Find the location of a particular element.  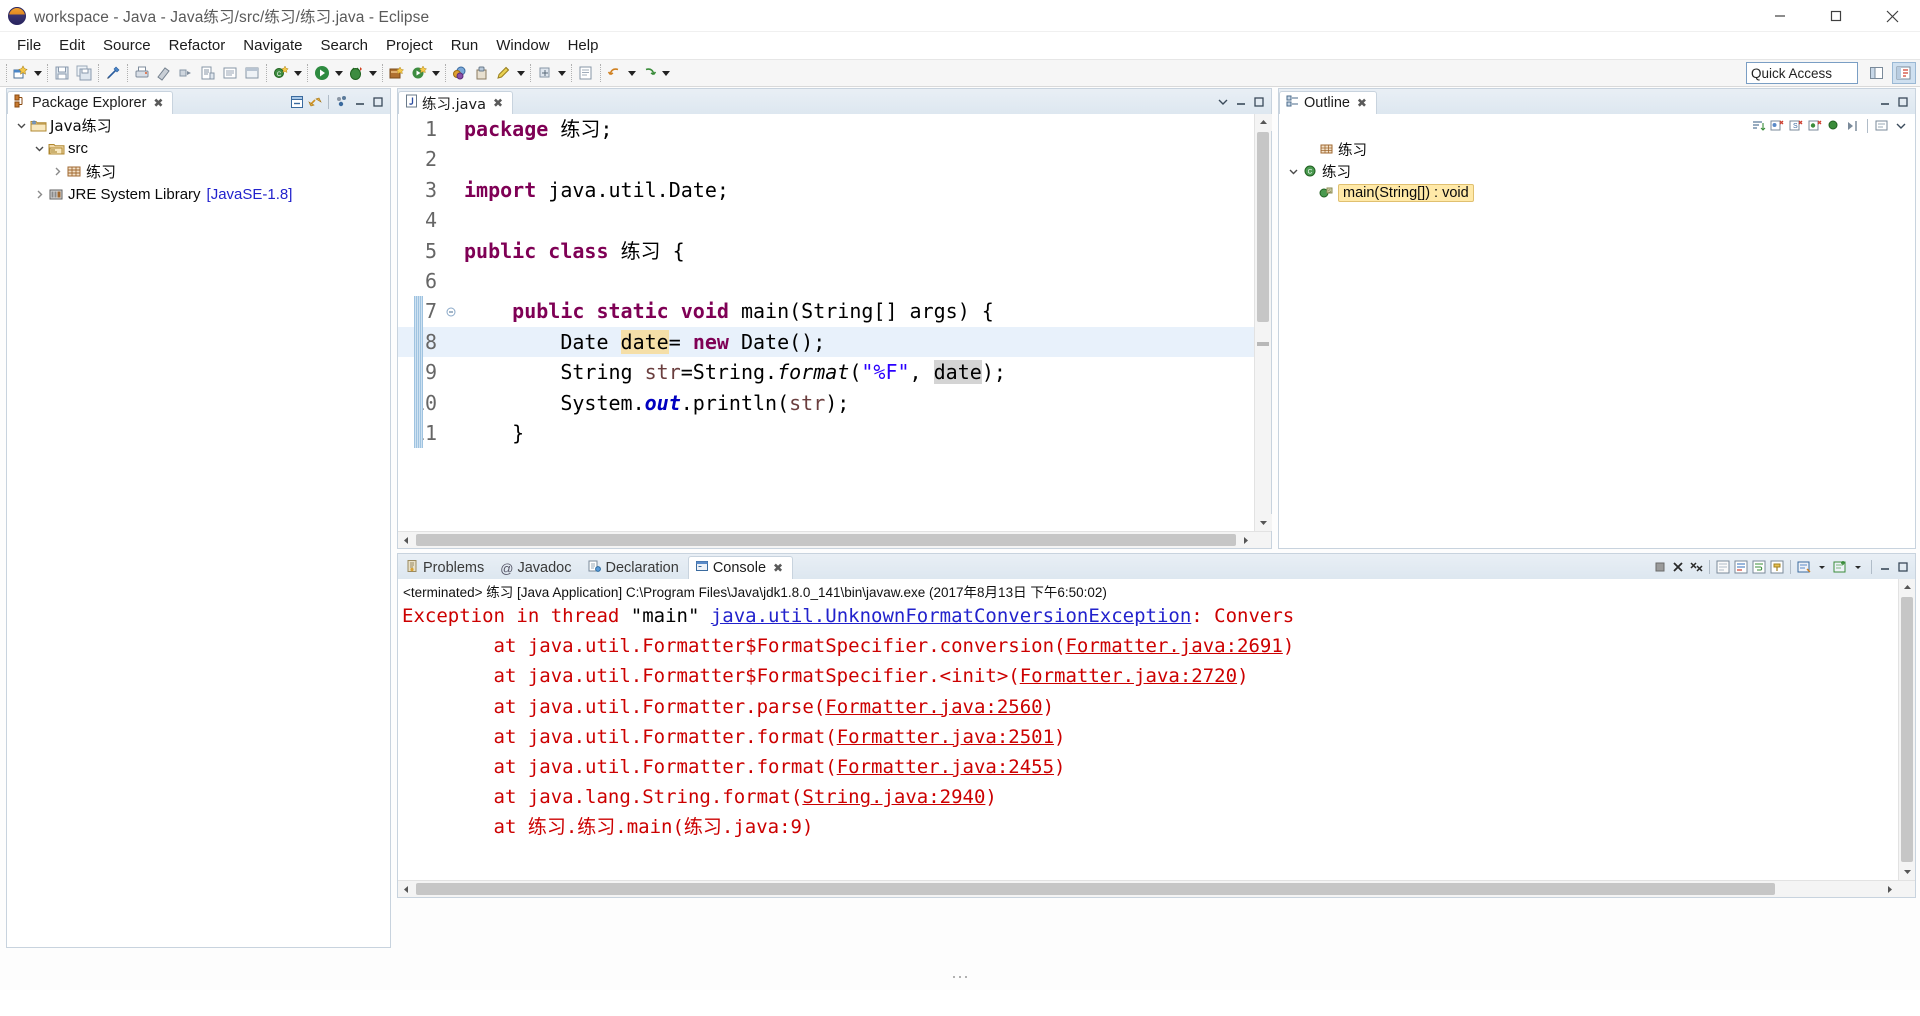

run-last-icon is located at coordinates (419, 73).